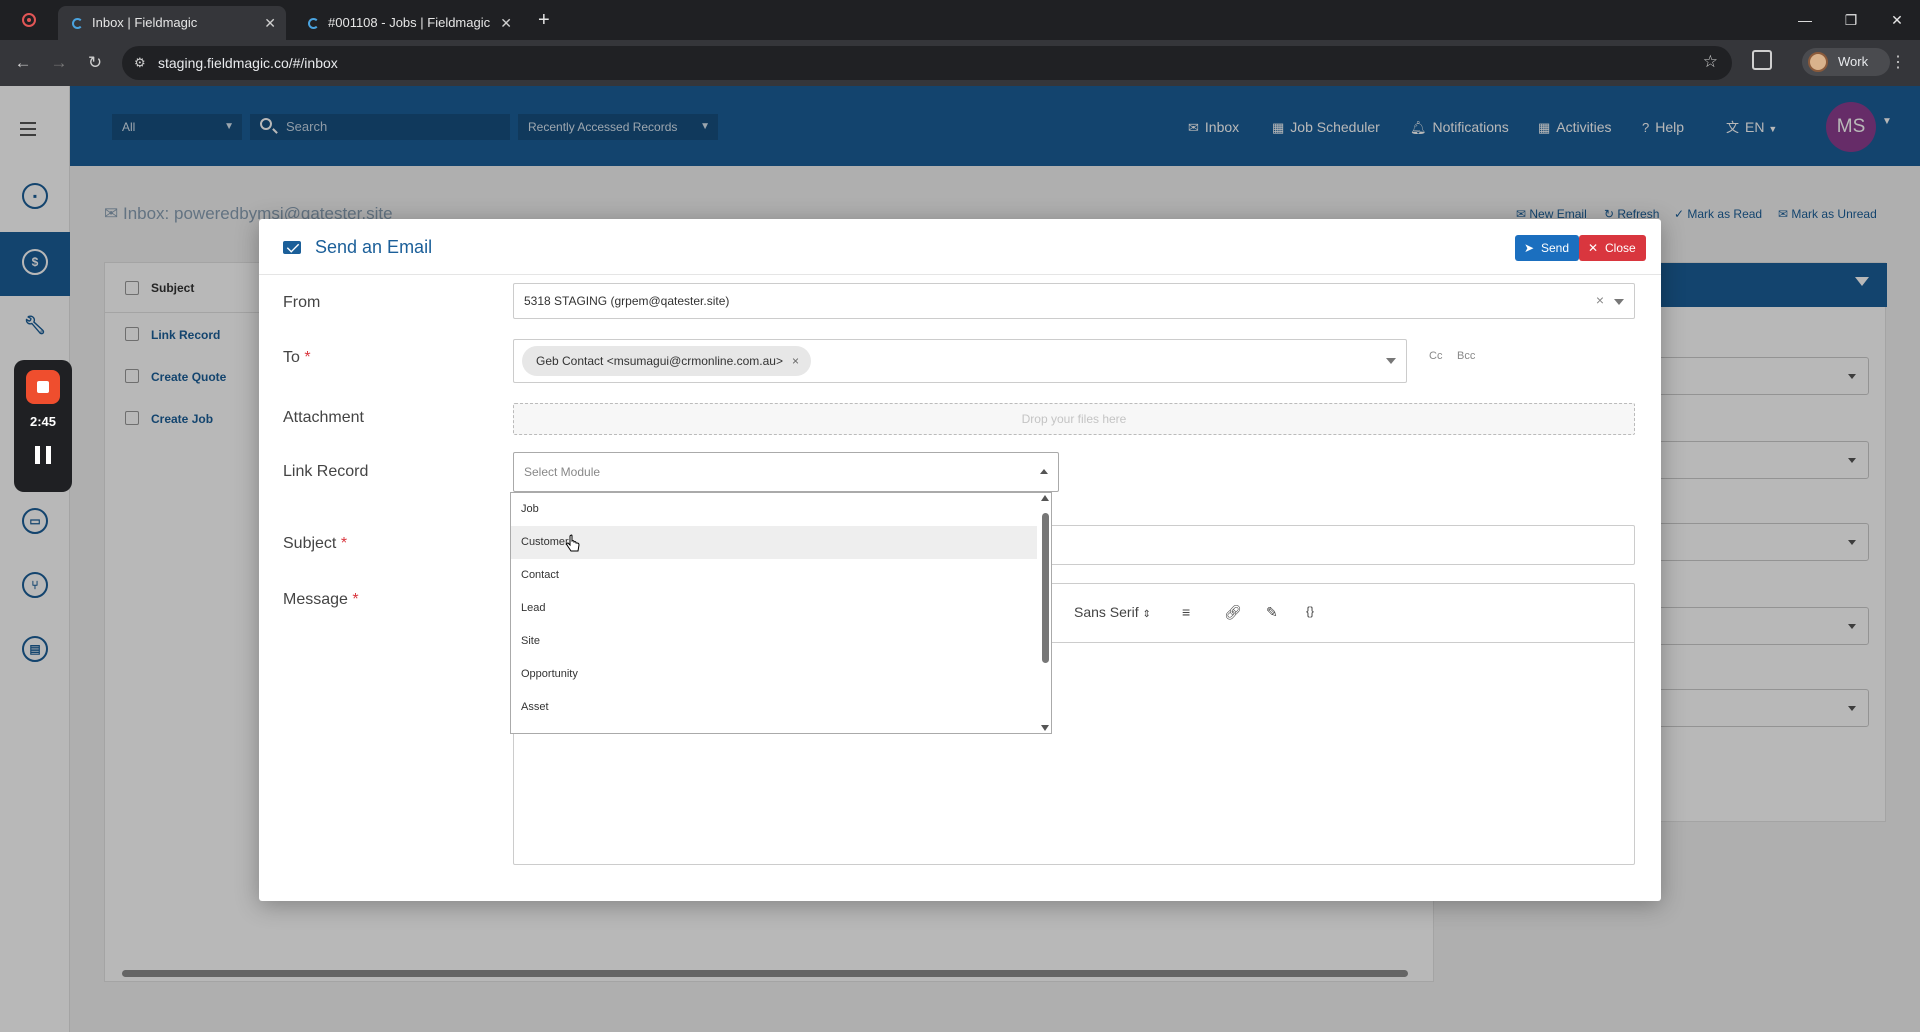 The image size is (1920, 1032). What do you see at coordinates (1186, 612) in the screenshot?
I see `align-icon: ≡` at bounding box center [1186, 612].